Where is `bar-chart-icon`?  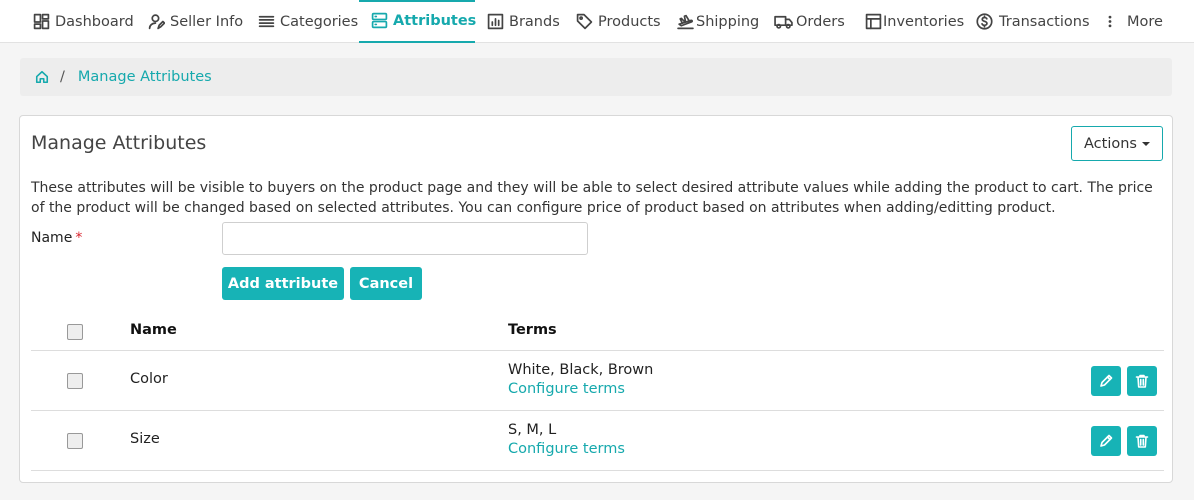
bar-chart-icon is located at coordinates (495, 21).